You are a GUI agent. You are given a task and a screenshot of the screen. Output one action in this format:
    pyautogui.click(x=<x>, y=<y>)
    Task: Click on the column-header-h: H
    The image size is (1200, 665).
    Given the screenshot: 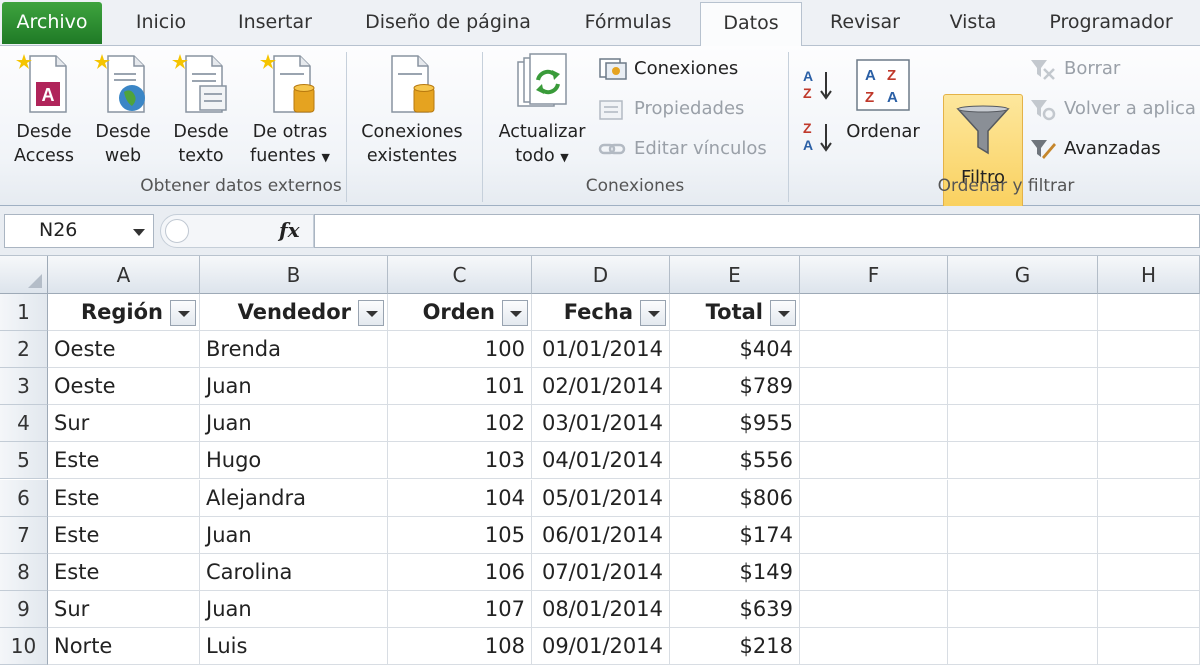 What is the action you would take?
    pyautogui.click(x=1149, y=275)
    